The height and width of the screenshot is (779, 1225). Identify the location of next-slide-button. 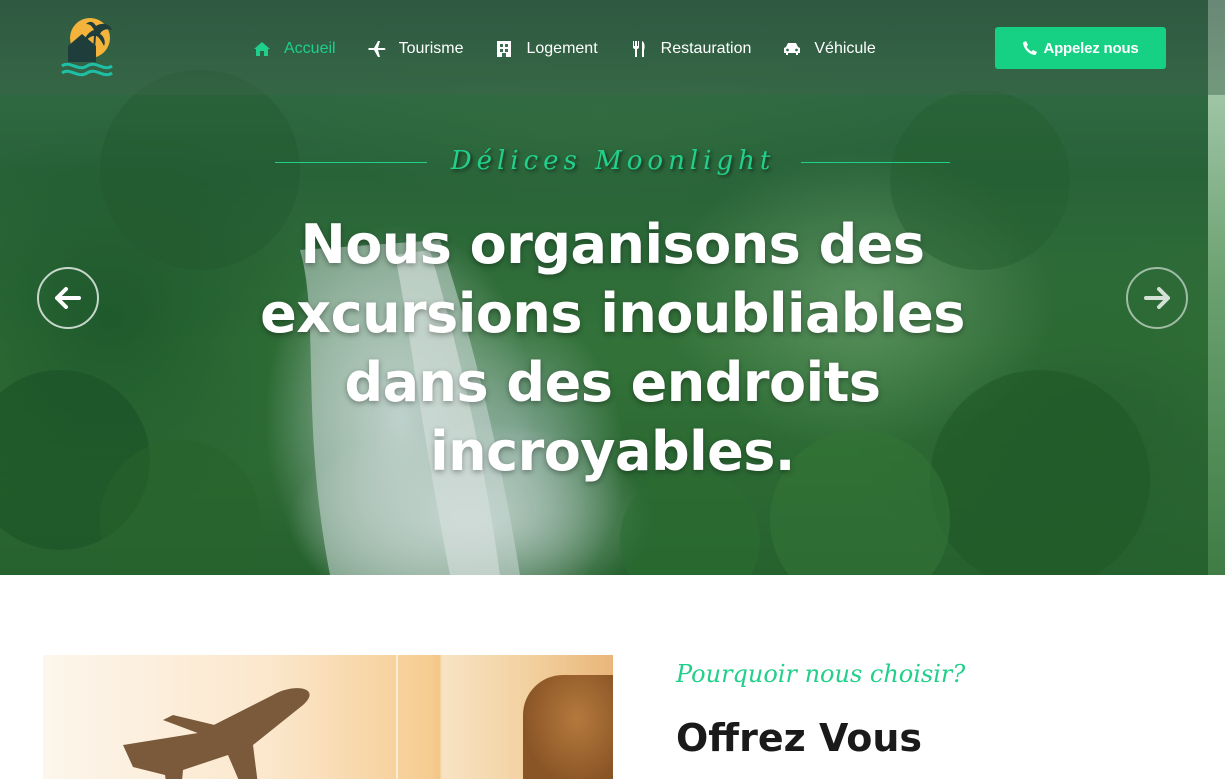
(1157, 298).